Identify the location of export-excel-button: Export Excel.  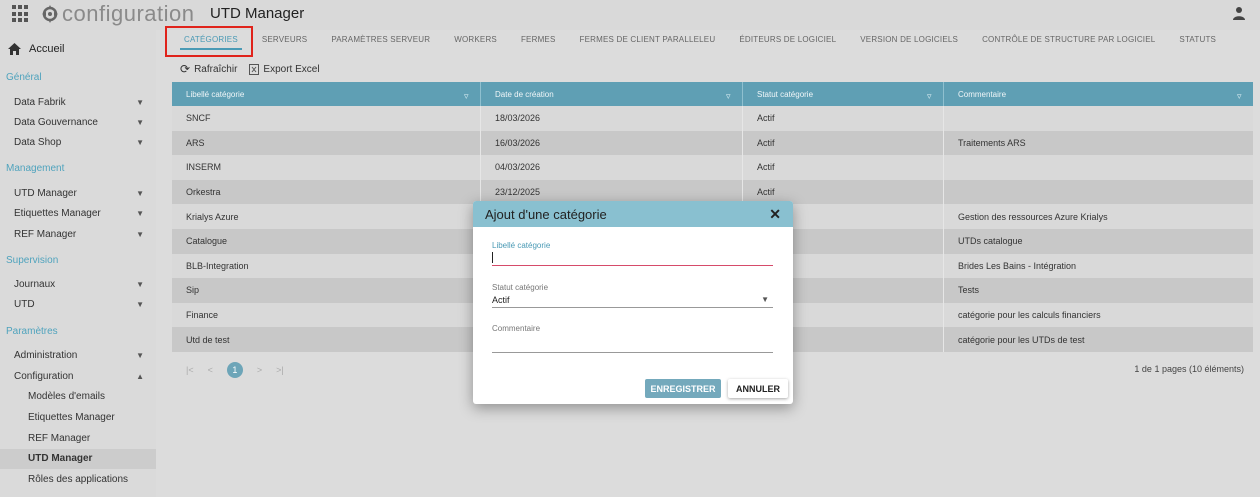
(284, 69).